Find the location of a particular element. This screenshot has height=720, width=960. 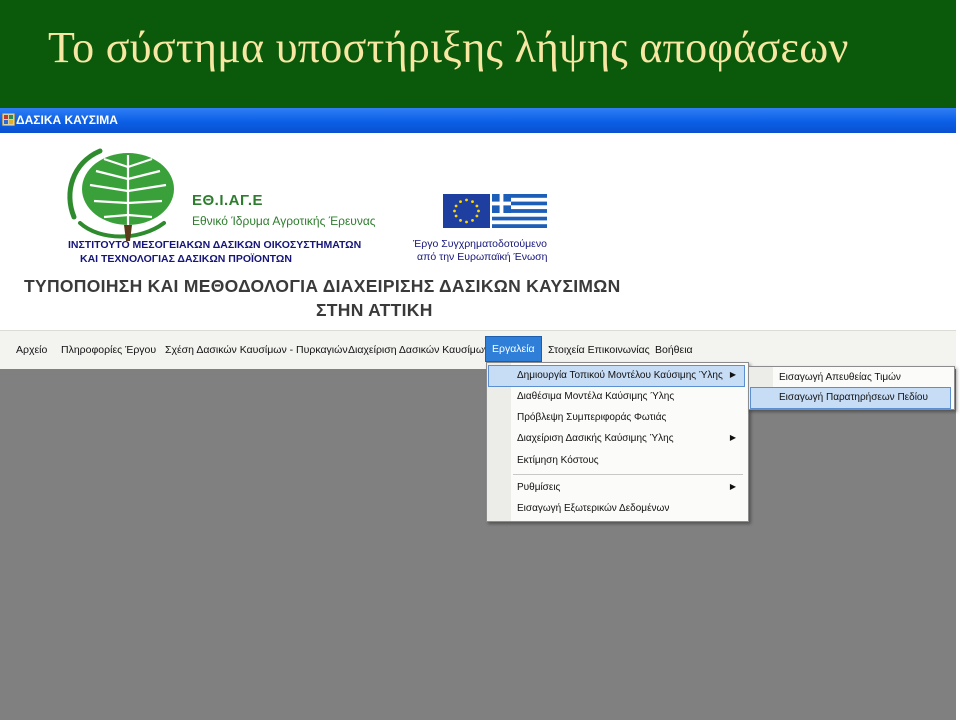

slide-title: Το σύστημα υποστήριξης λήψης αποφάσεων is located at coordinates (448, 47).